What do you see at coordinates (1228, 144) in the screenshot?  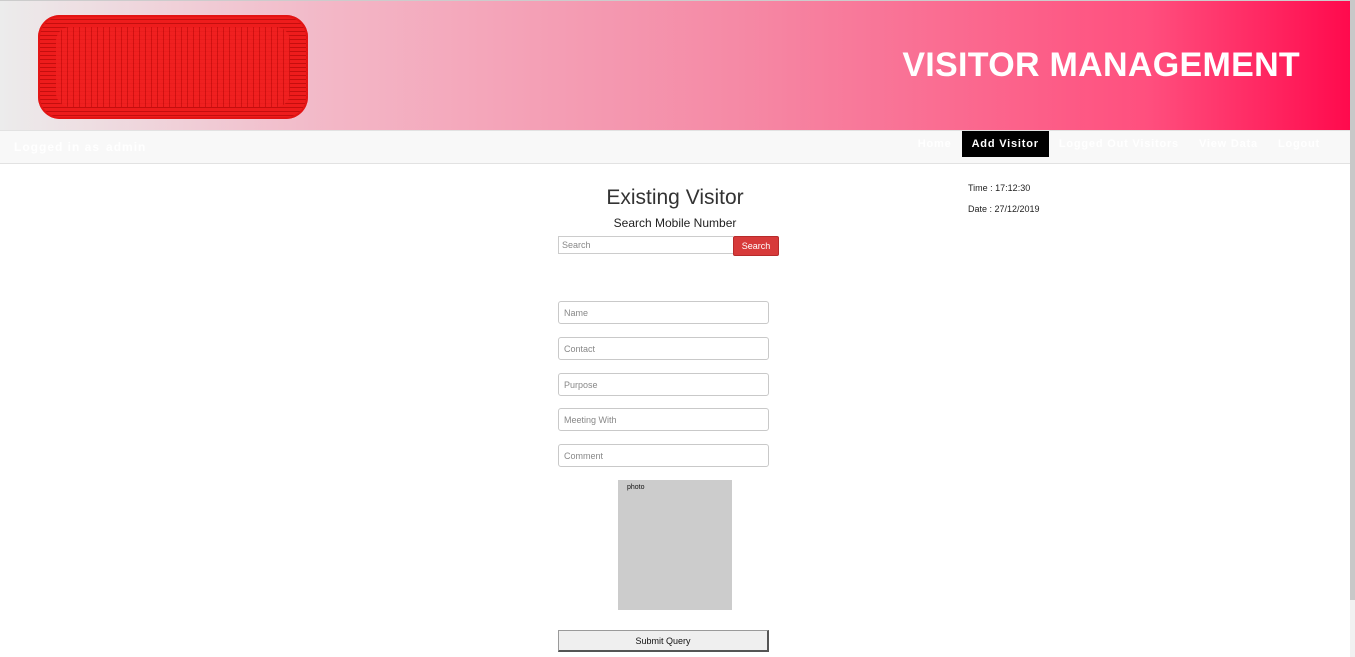 I see `nav-view-data: View Data` at bounding box center [1228, 144].